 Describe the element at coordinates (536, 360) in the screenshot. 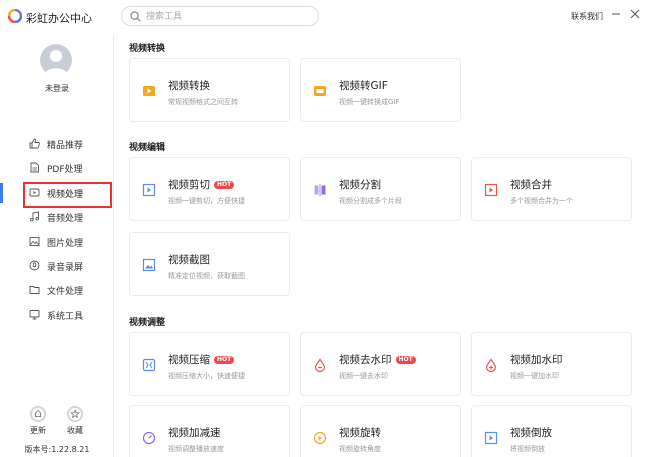

I see `card-title: 视频加水印` at that location.